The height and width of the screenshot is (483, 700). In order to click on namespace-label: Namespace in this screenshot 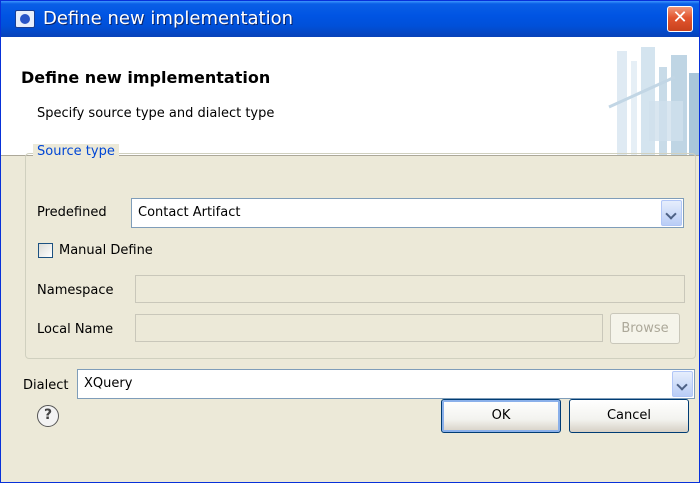, I will do `click(75, 290)`.